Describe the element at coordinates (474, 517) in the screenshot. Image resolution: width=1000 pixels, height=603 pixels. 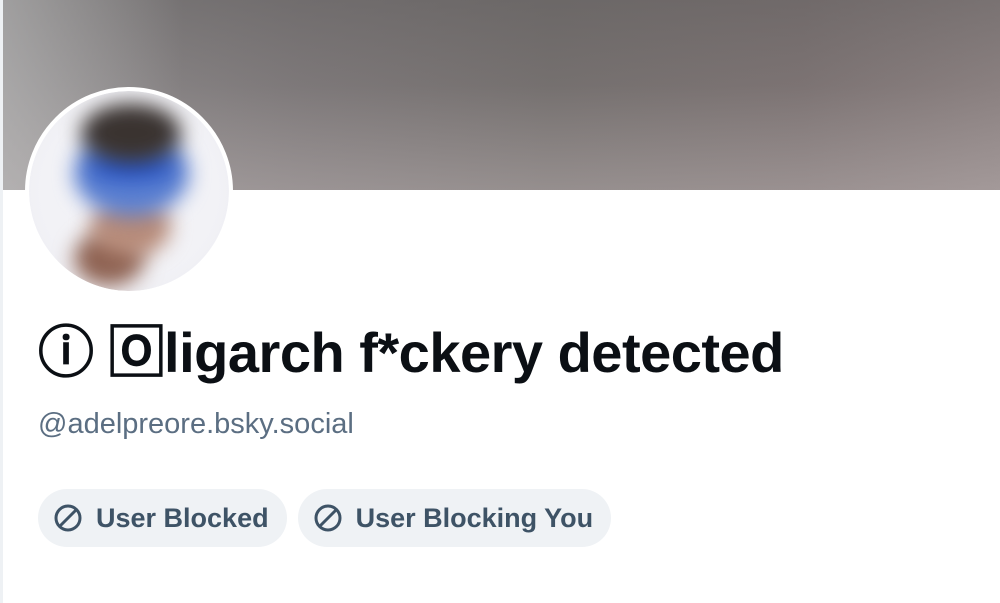
I see `badge-label: User Blocking You` at that location.